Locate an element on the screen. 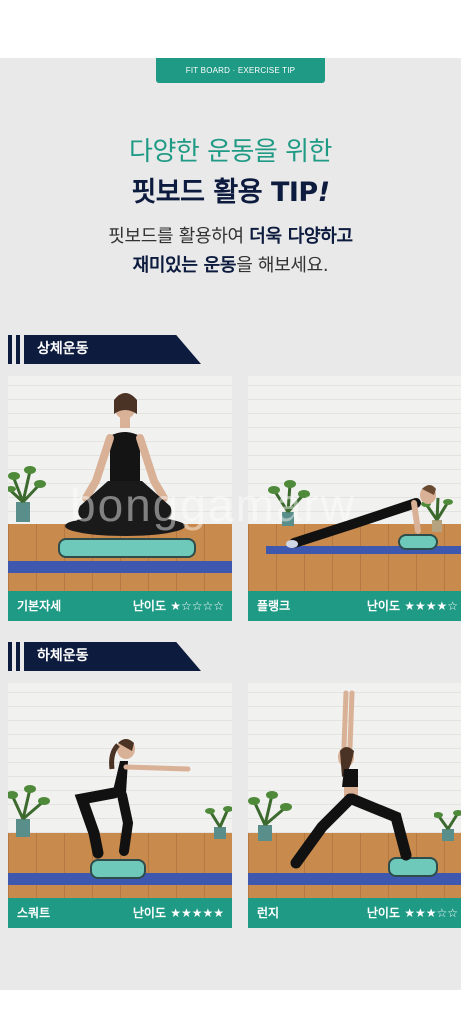  exercise-name: 플랭크 is located at coordinates (274, 606).